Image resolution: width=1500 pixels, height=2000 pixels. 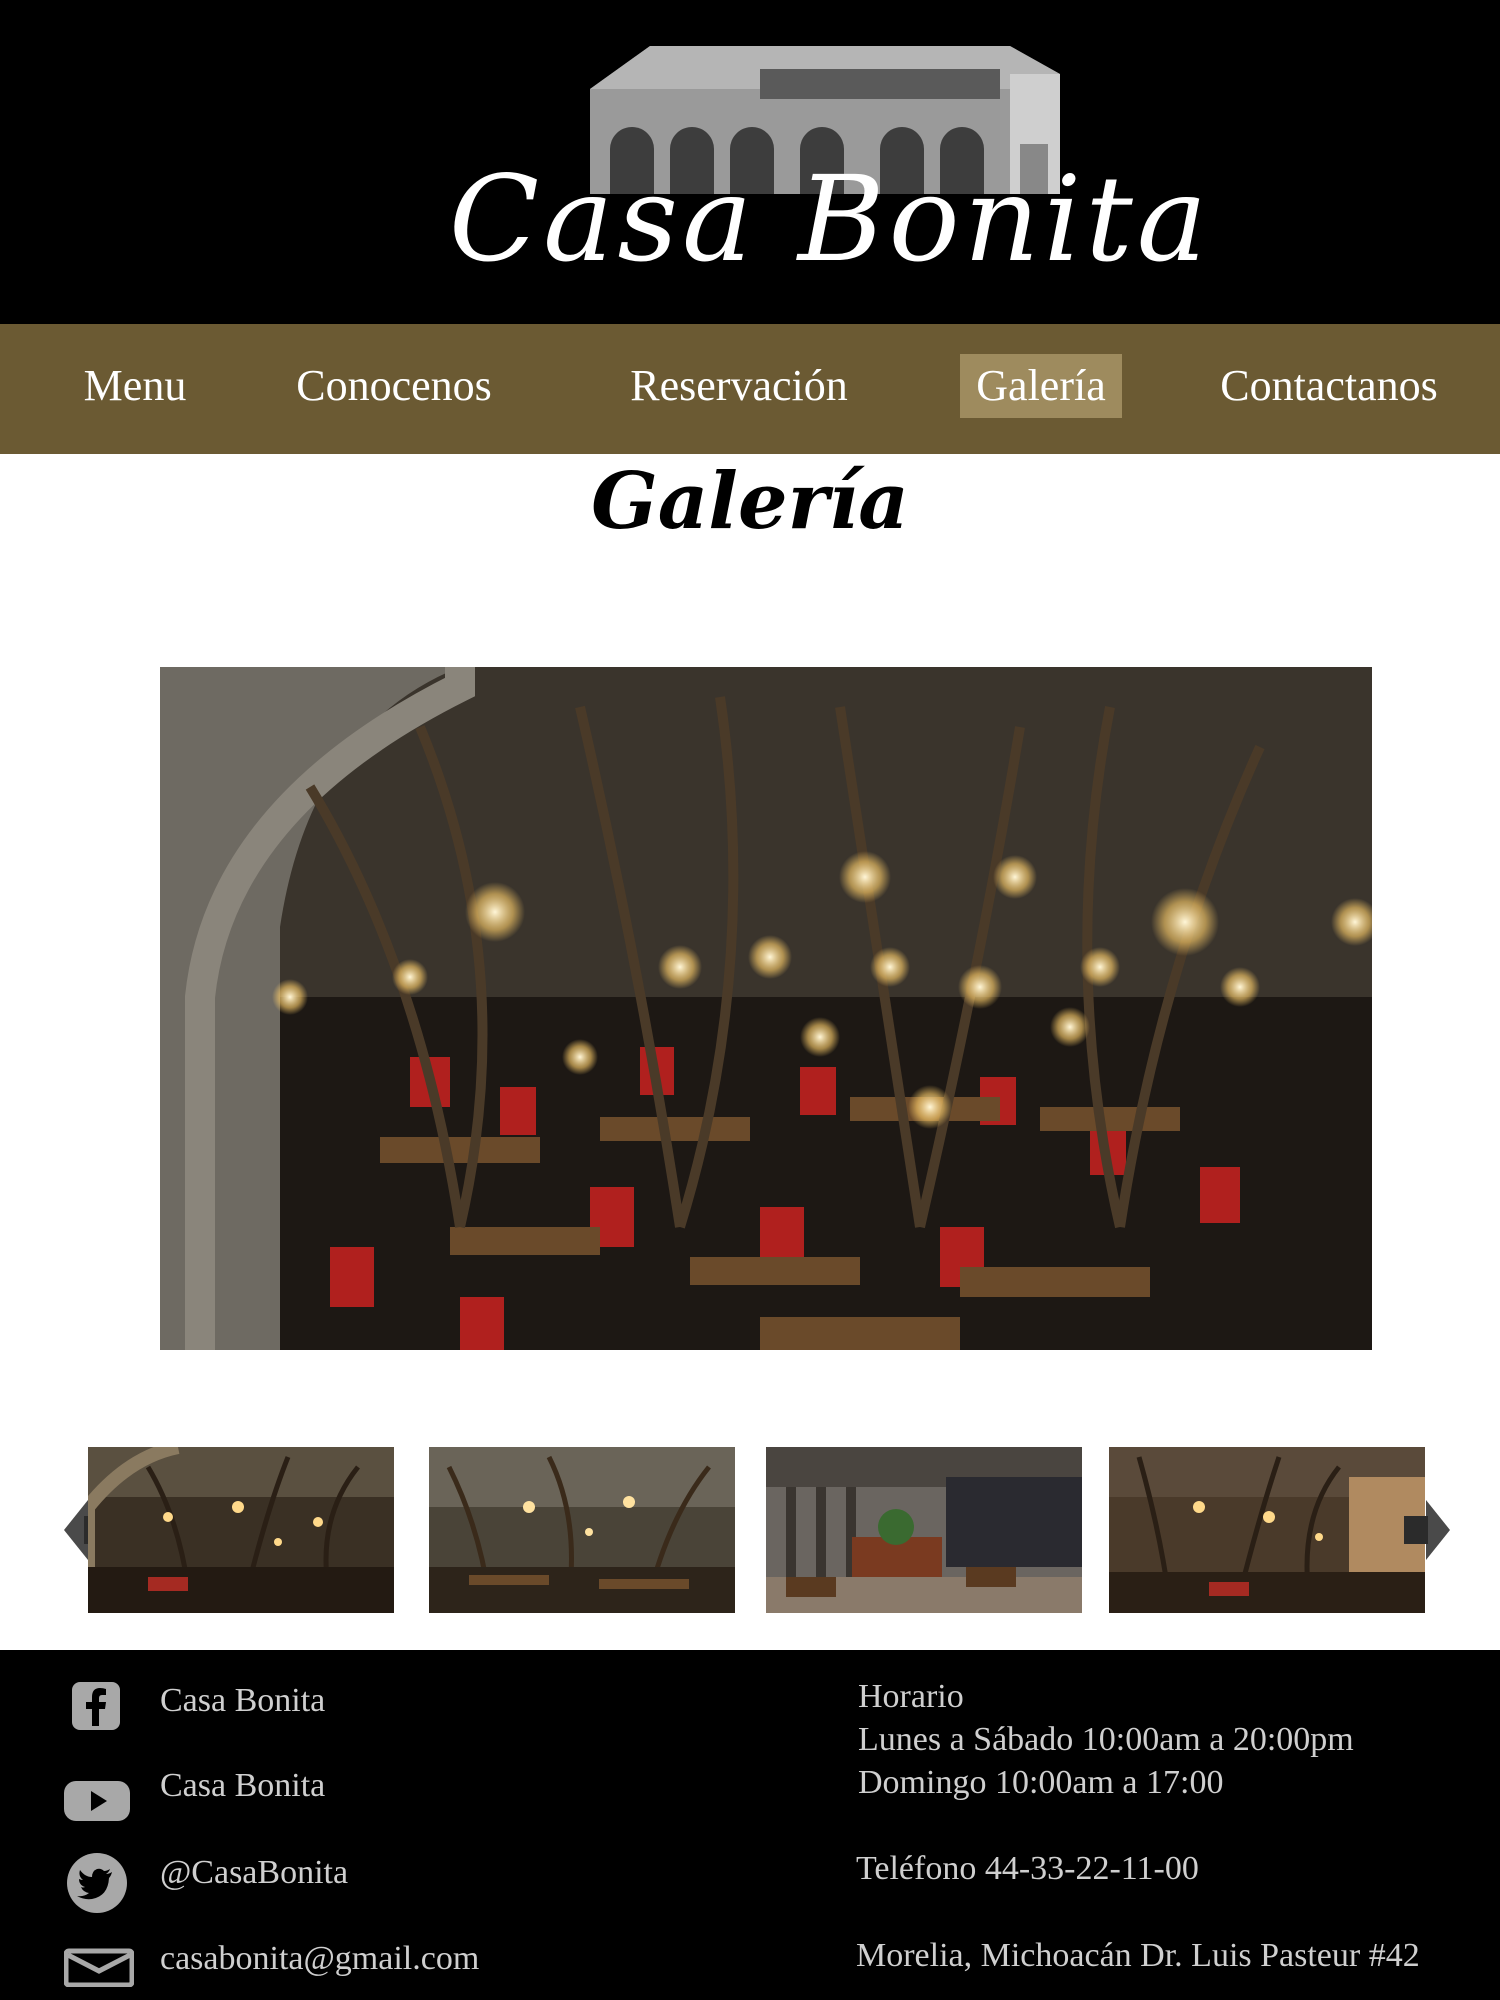 I want to click on gallery-next-arrow, so click(x=1438, y=1530).